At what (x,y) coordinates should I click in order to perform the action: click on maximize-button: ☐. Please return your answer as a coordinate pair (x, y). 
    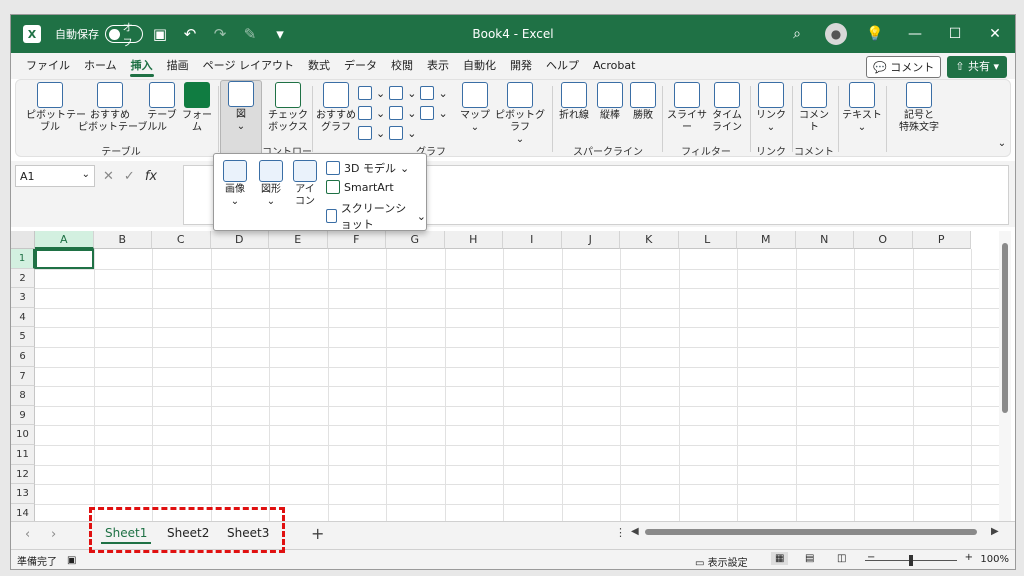
    Looking at the image, I should click on (955, 34).